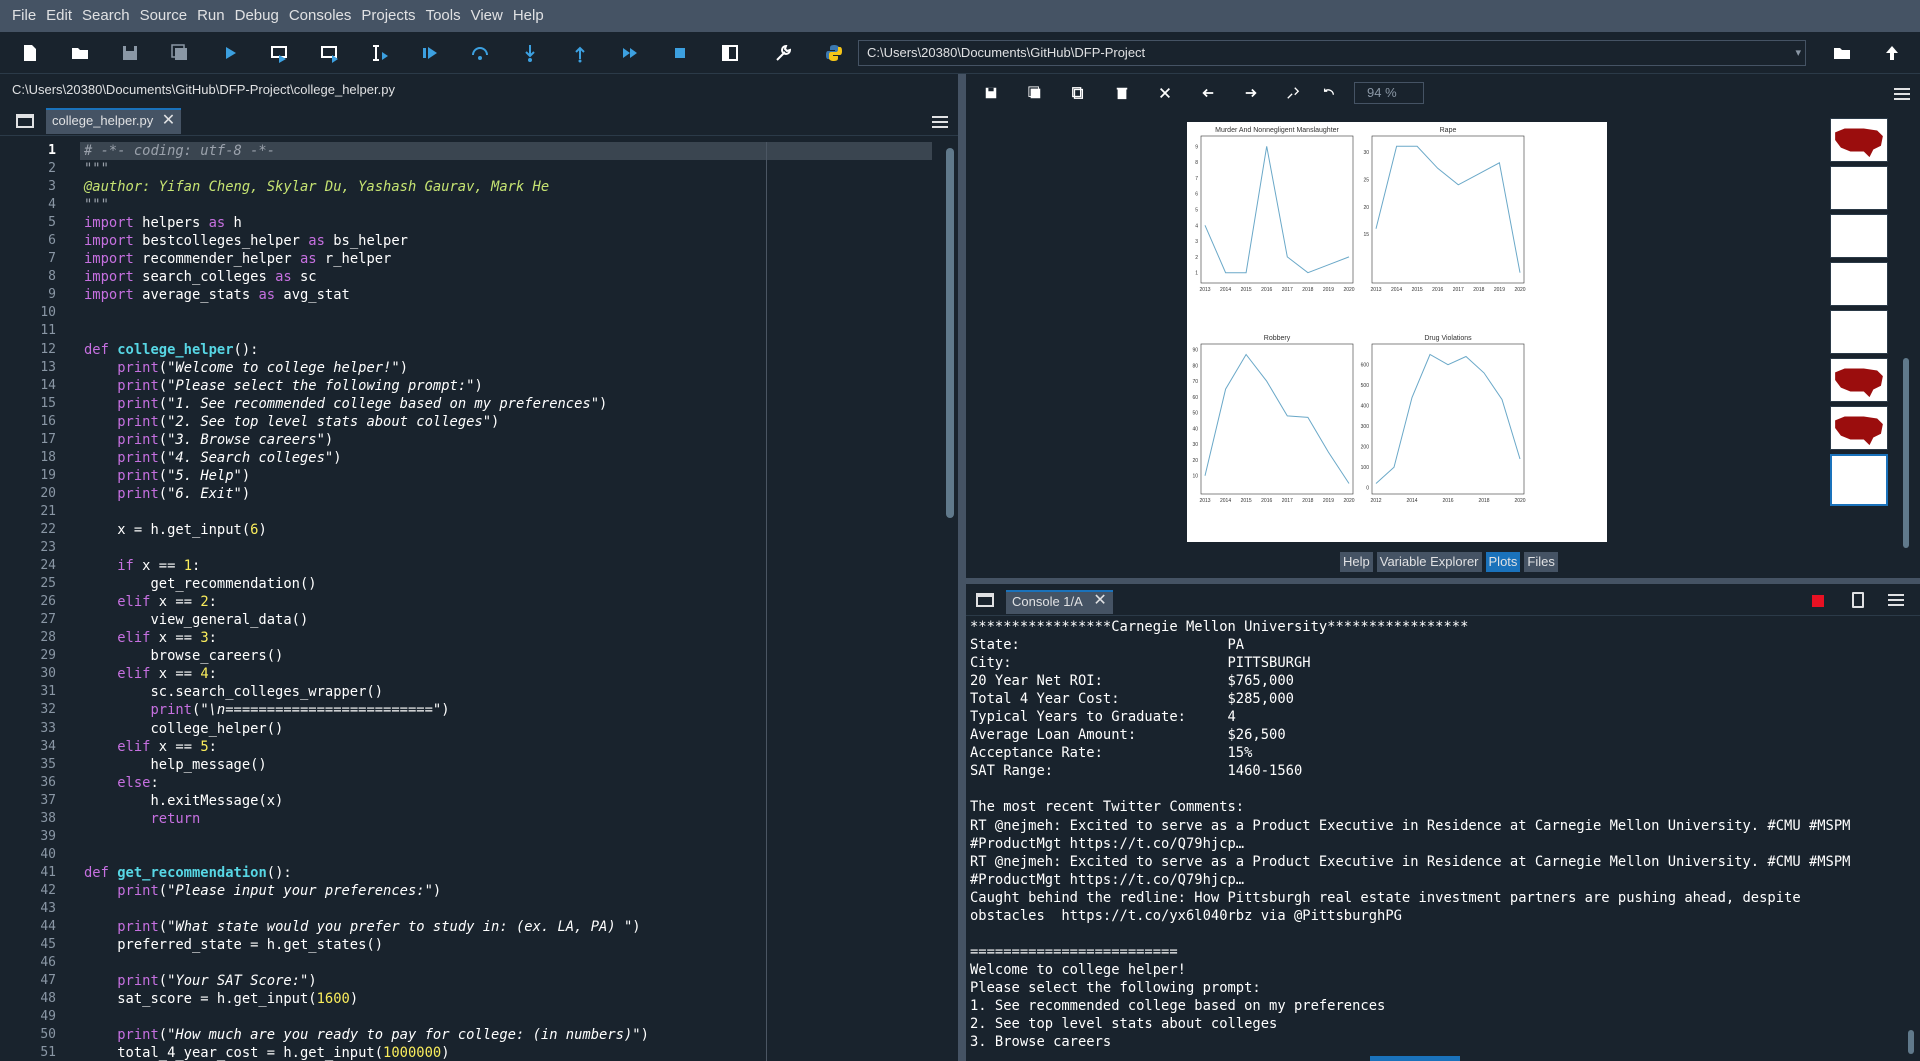  What do you see at coordinates (330, 53) in the screenshot?
I see `run-cell-advance-icon` at bounding box center [330, 53].